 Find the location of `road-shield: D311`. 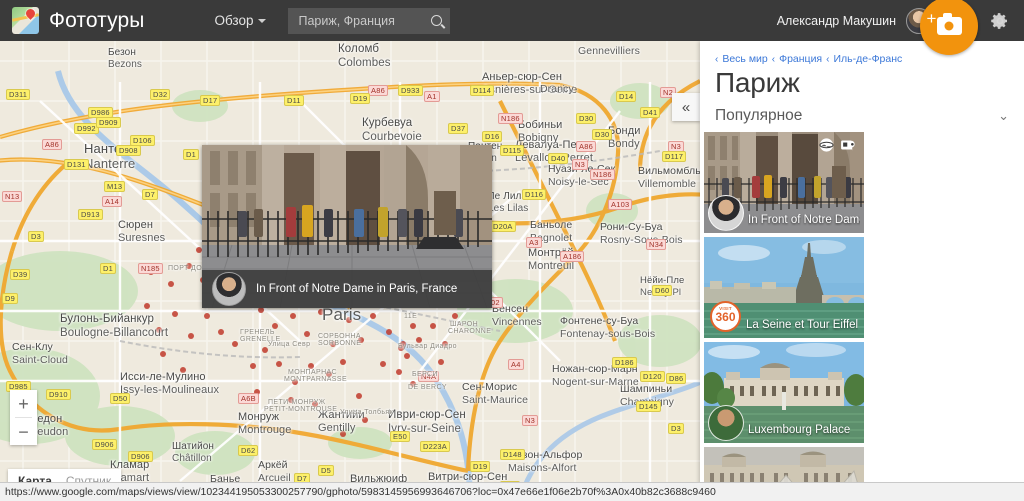

road-shield: D311 is located at coordinates (18, 94).